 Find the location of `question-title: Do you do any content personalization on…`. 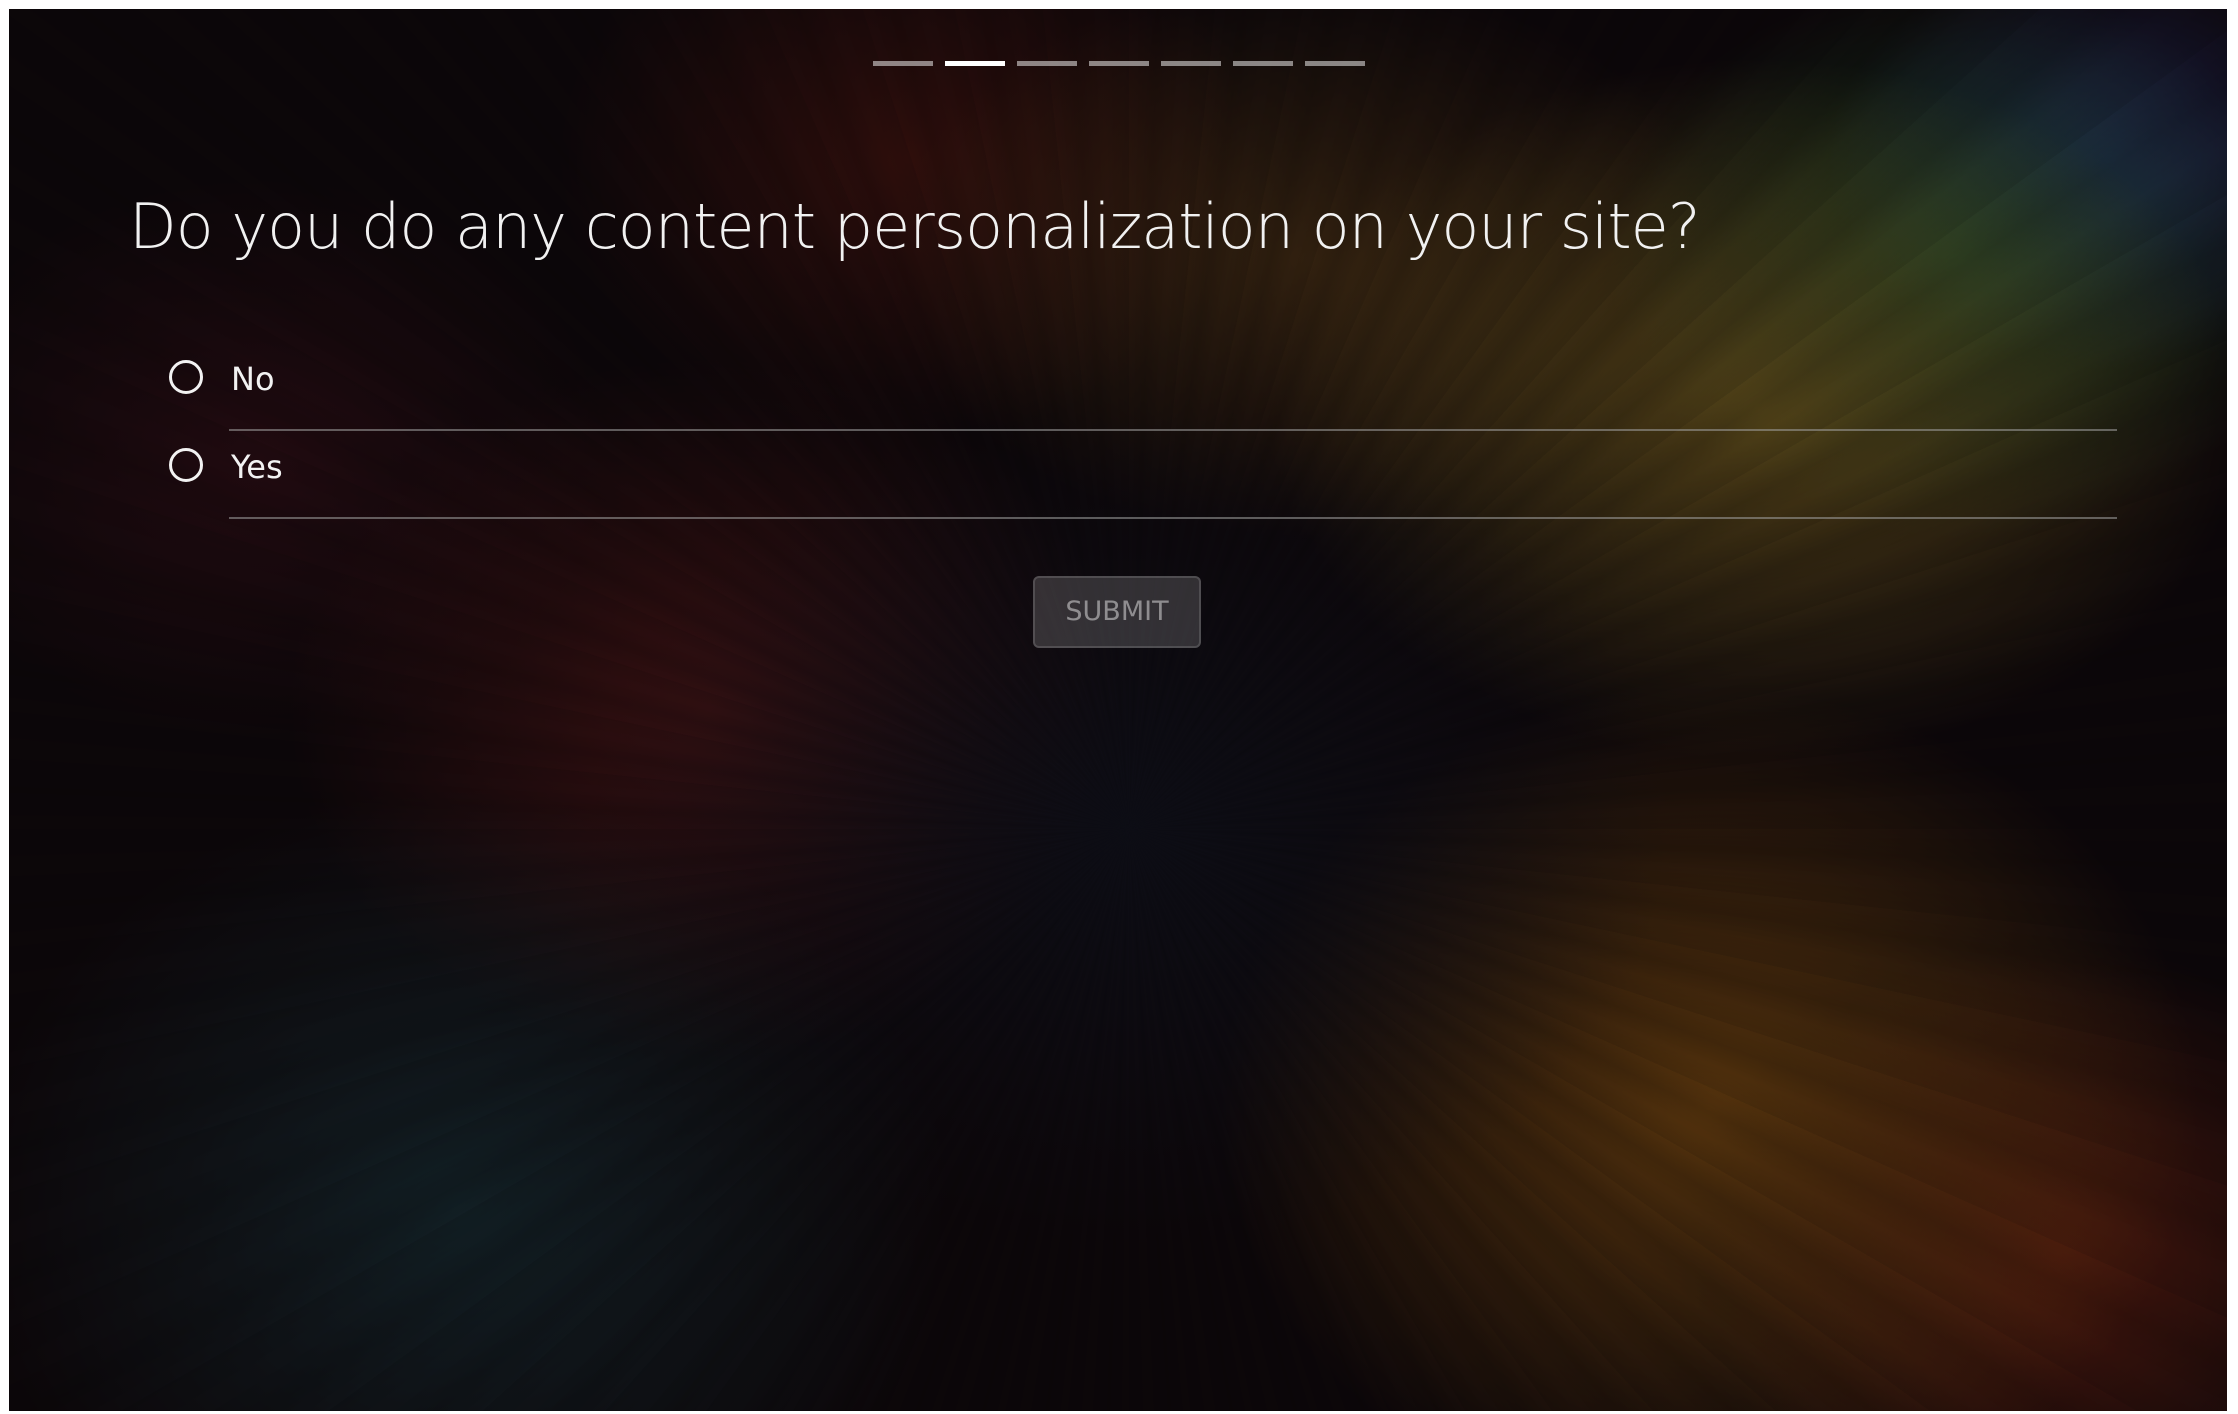

question-title: Do you do any content personalization on… is located at coordinates (915, 226).